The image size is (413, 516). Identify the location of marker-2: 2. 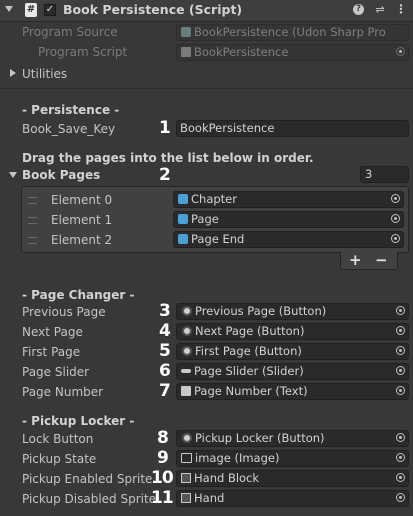
(165, 175).